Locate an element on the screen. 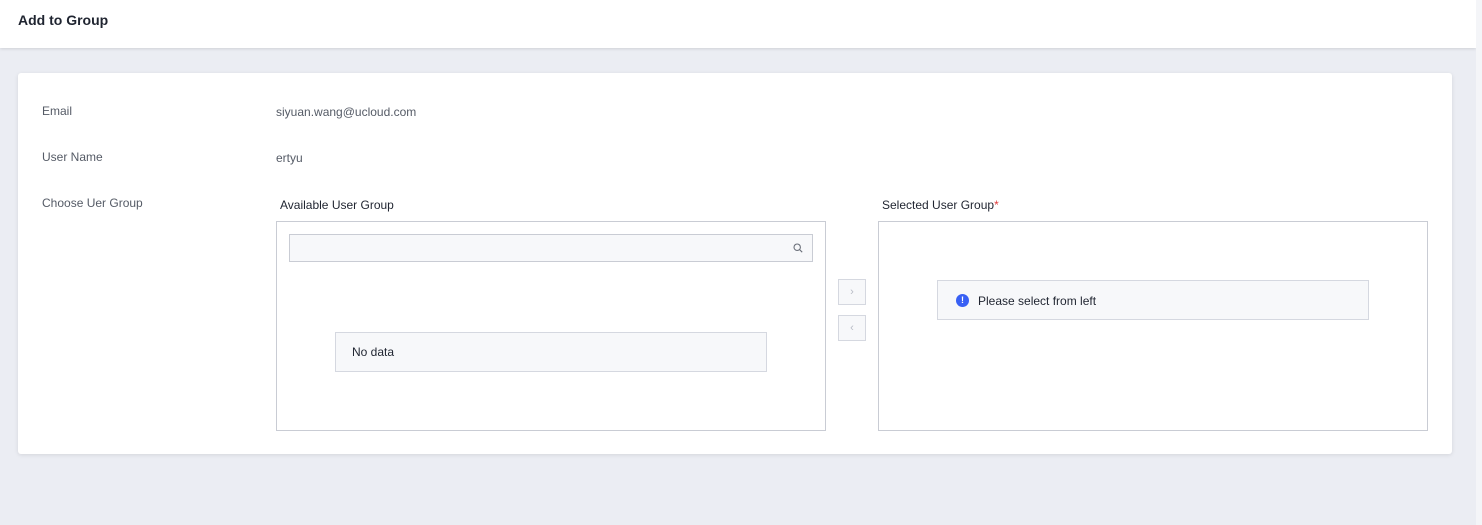 Image resolution: width=1482 pixels, height=525 pixels. email-label: Email is located at coordinates (57, 111).